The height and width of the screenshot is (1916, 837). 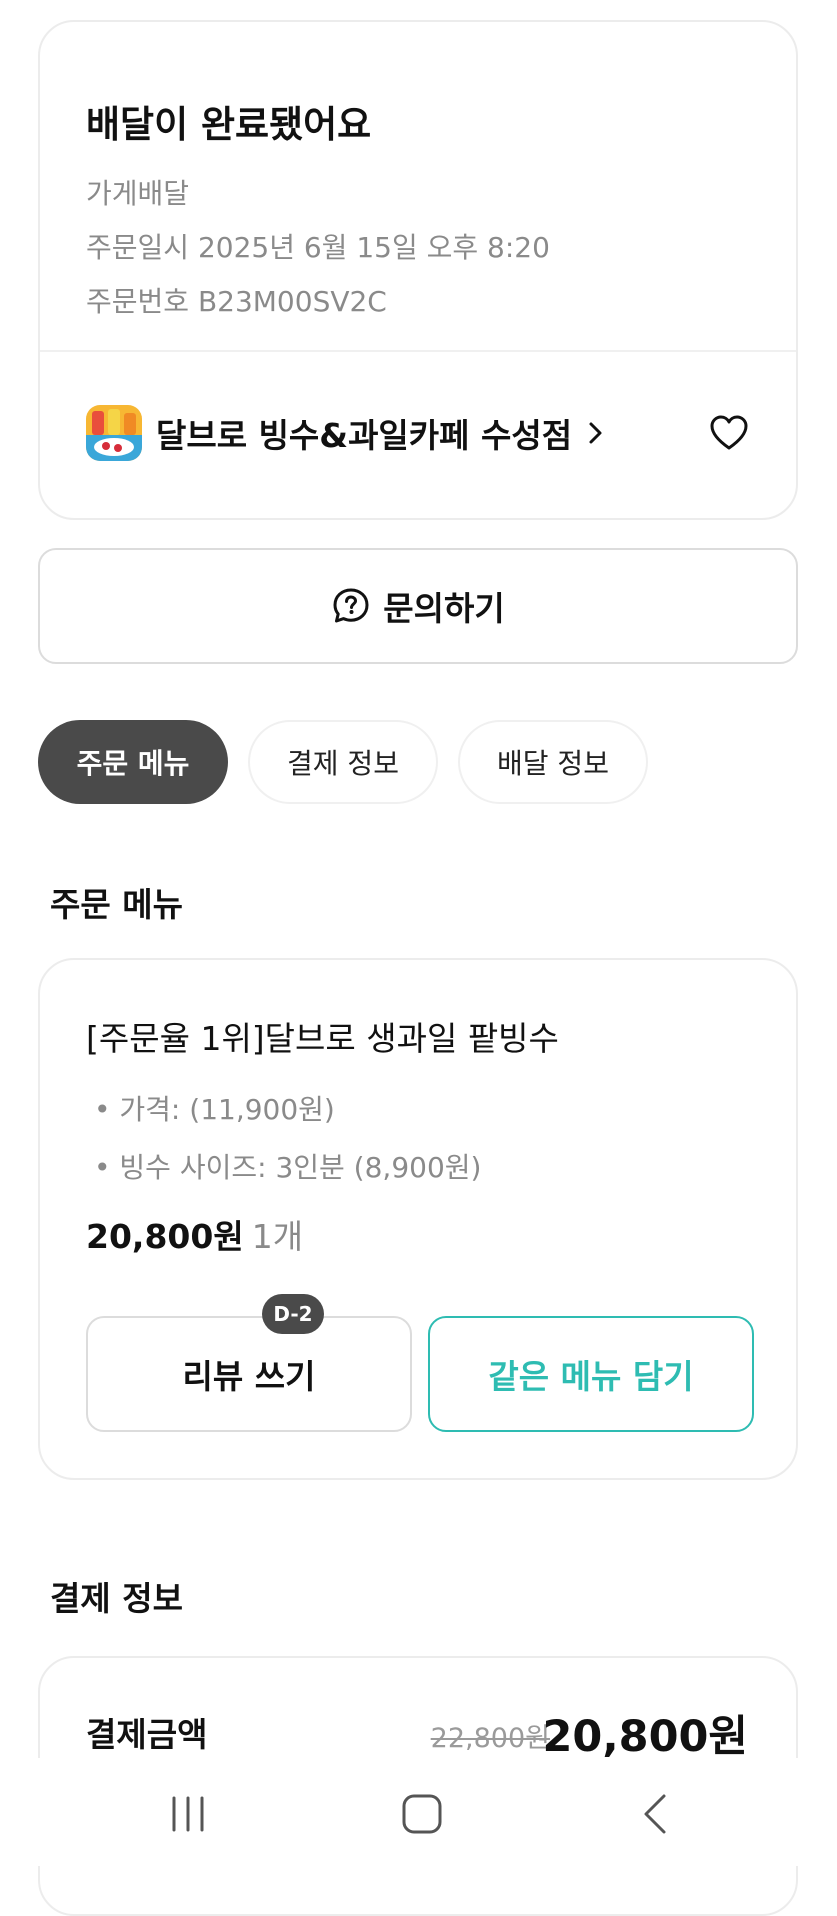 What do you see at coordinates (351, 605) in the screenshot?
I see `question-chat-icon` at bounding box center [351, 605].